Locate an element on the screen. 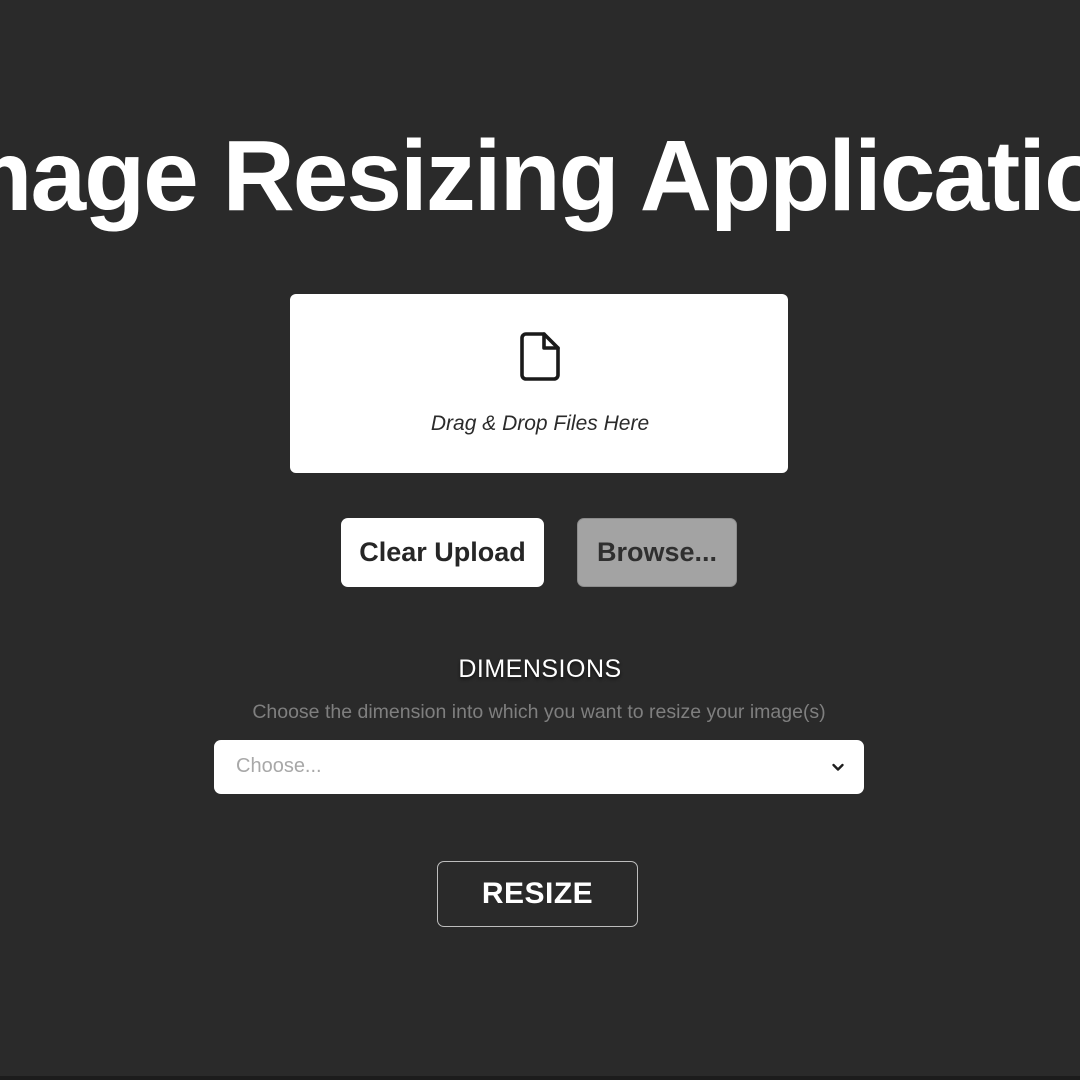 The height and width of the screenshot is (1080, 1080). clear-upload-button: Clear Upload is located at coordinates (442, 552).